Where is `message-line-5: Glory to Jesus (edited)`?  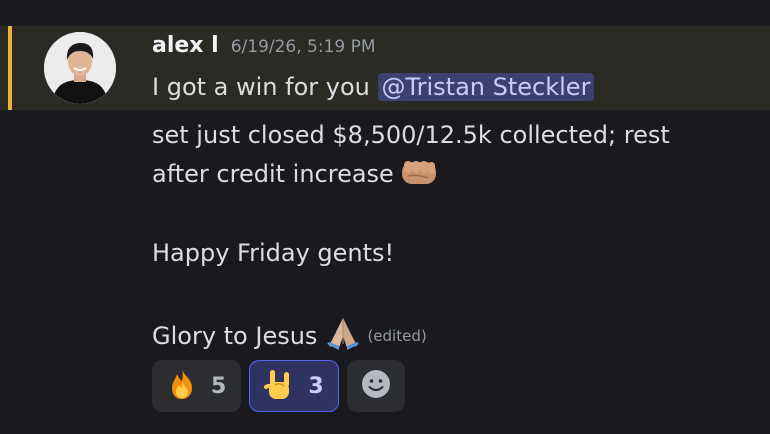
message-line-5: Glory to Jesus (edited) is located at coordinates (289, 337).